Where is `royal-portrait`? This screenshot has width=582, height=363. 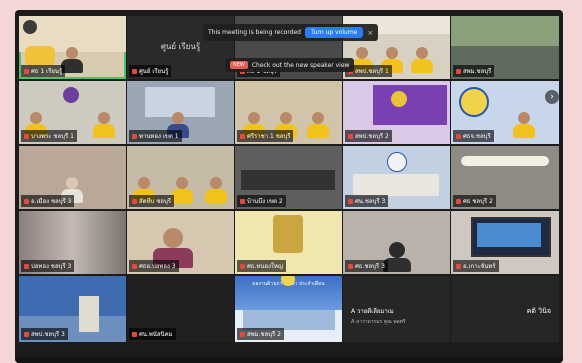 royal-portrait is located at coordinates (288, 234).